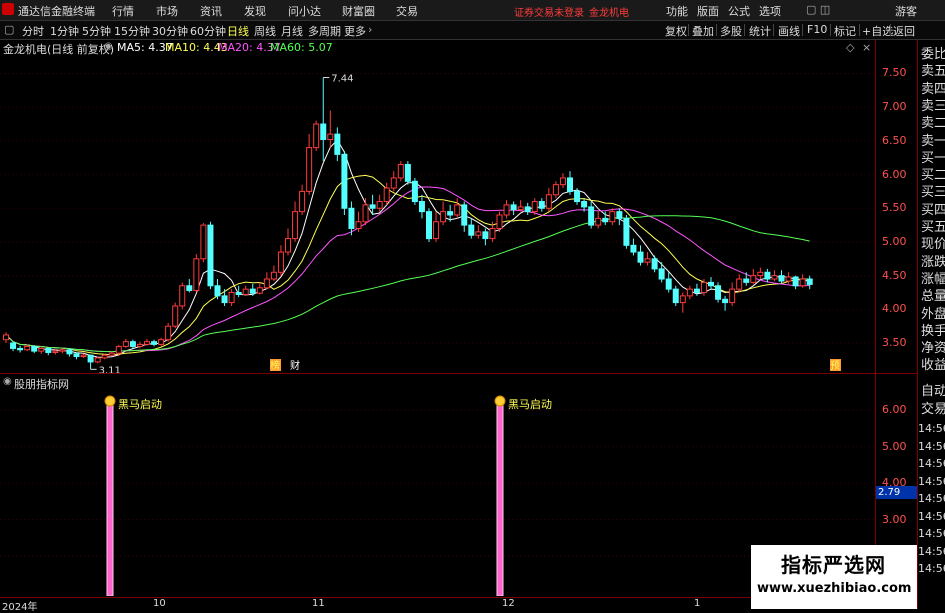 The image size is (945, 613). What do you see at coordinates (508, 603) in the screenshot?
I see `date-label: 12` at bounding box center [508, 603].